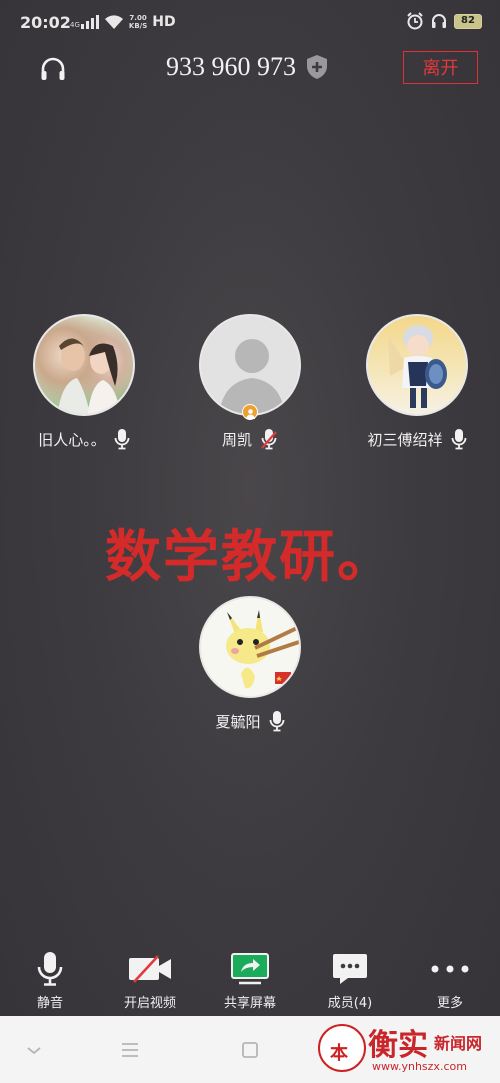  Describe the element at coordinates (252, 376) in the screenshot. I see `default-person-icon` at that location.